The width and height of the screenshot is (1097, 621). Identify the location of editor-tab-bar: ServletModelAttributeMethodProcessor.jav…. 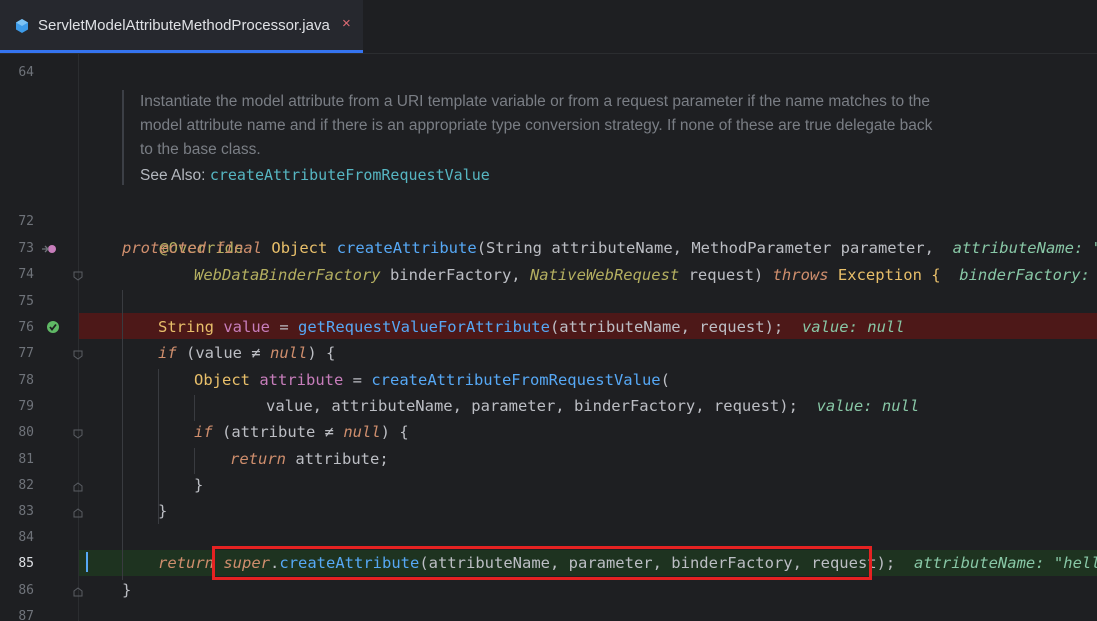
(548, 27).